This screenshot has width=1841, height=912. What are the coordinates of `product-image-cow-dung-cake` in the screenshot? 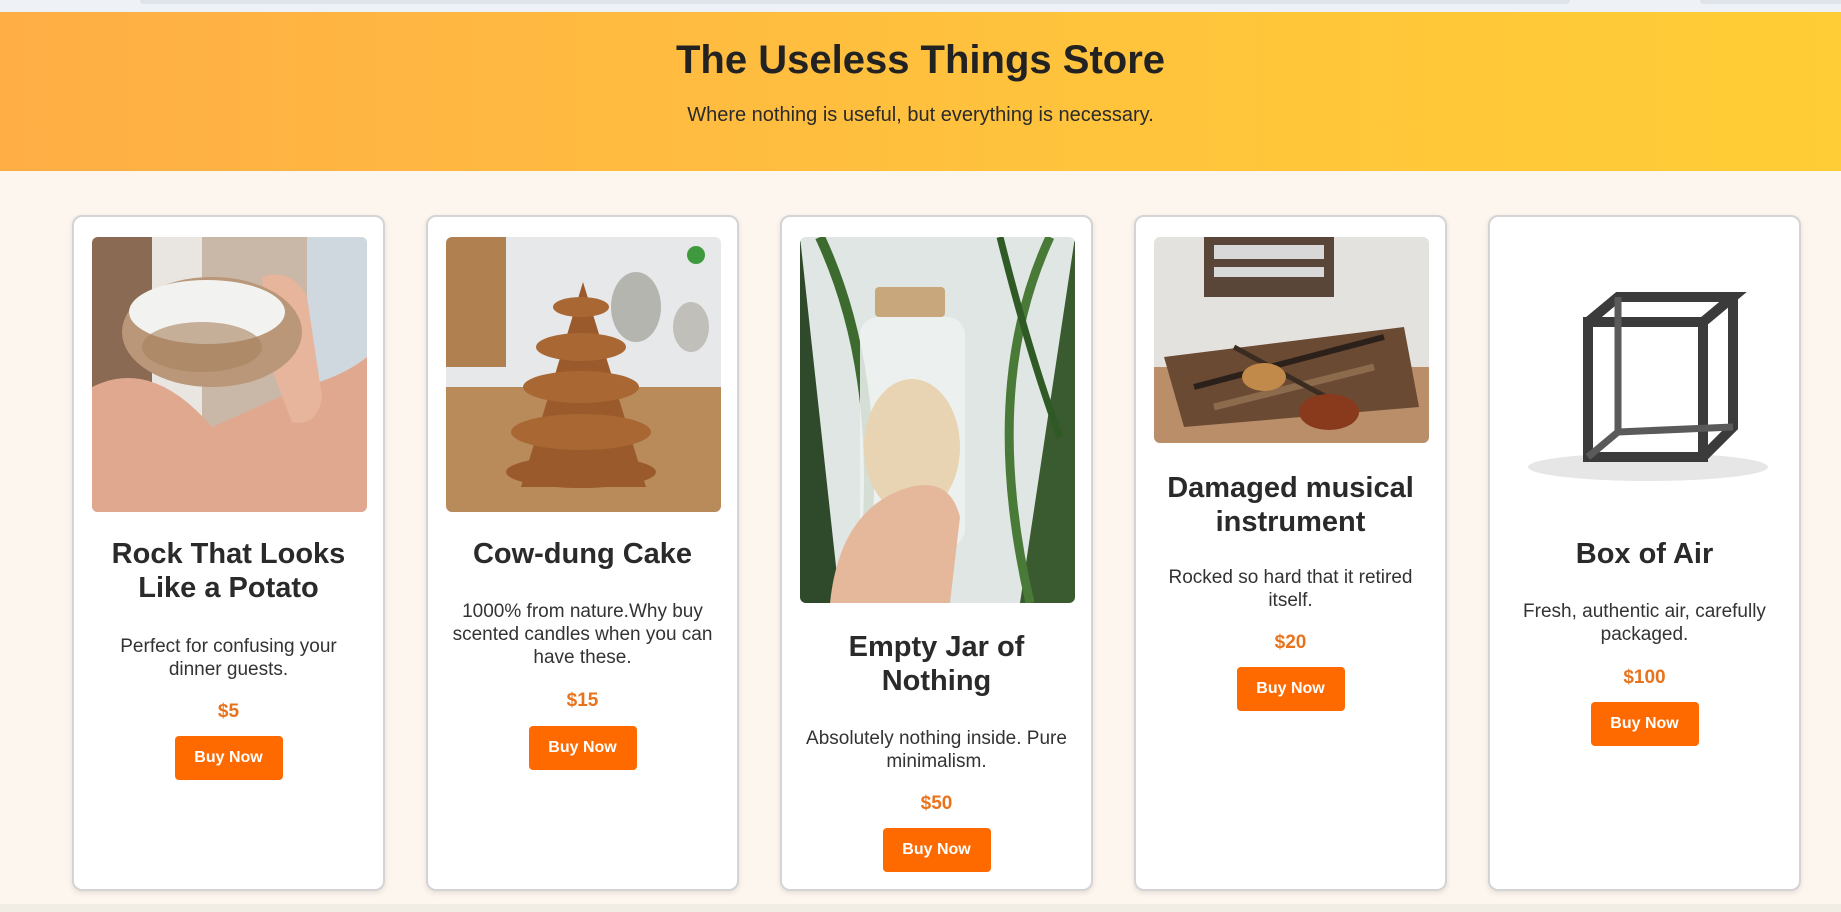 It's located at (583, 374).